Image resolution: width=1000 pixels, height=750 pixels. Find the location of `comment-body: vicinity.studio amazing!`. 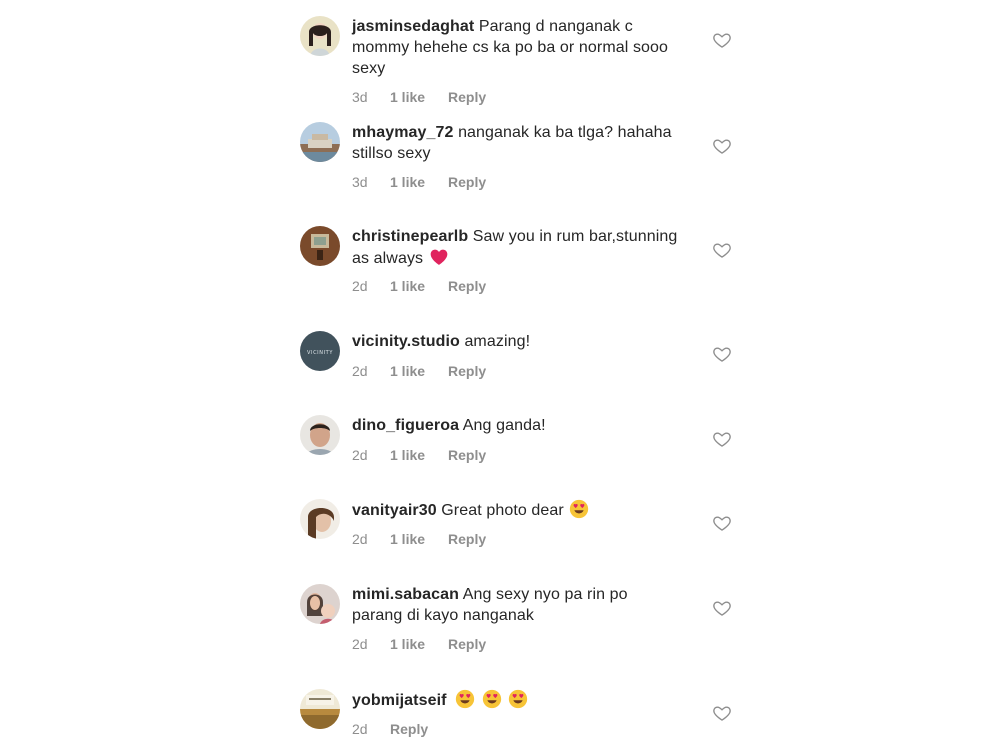

comment-body: vicinity.studio amazing! is located at coordinates (517, 341).